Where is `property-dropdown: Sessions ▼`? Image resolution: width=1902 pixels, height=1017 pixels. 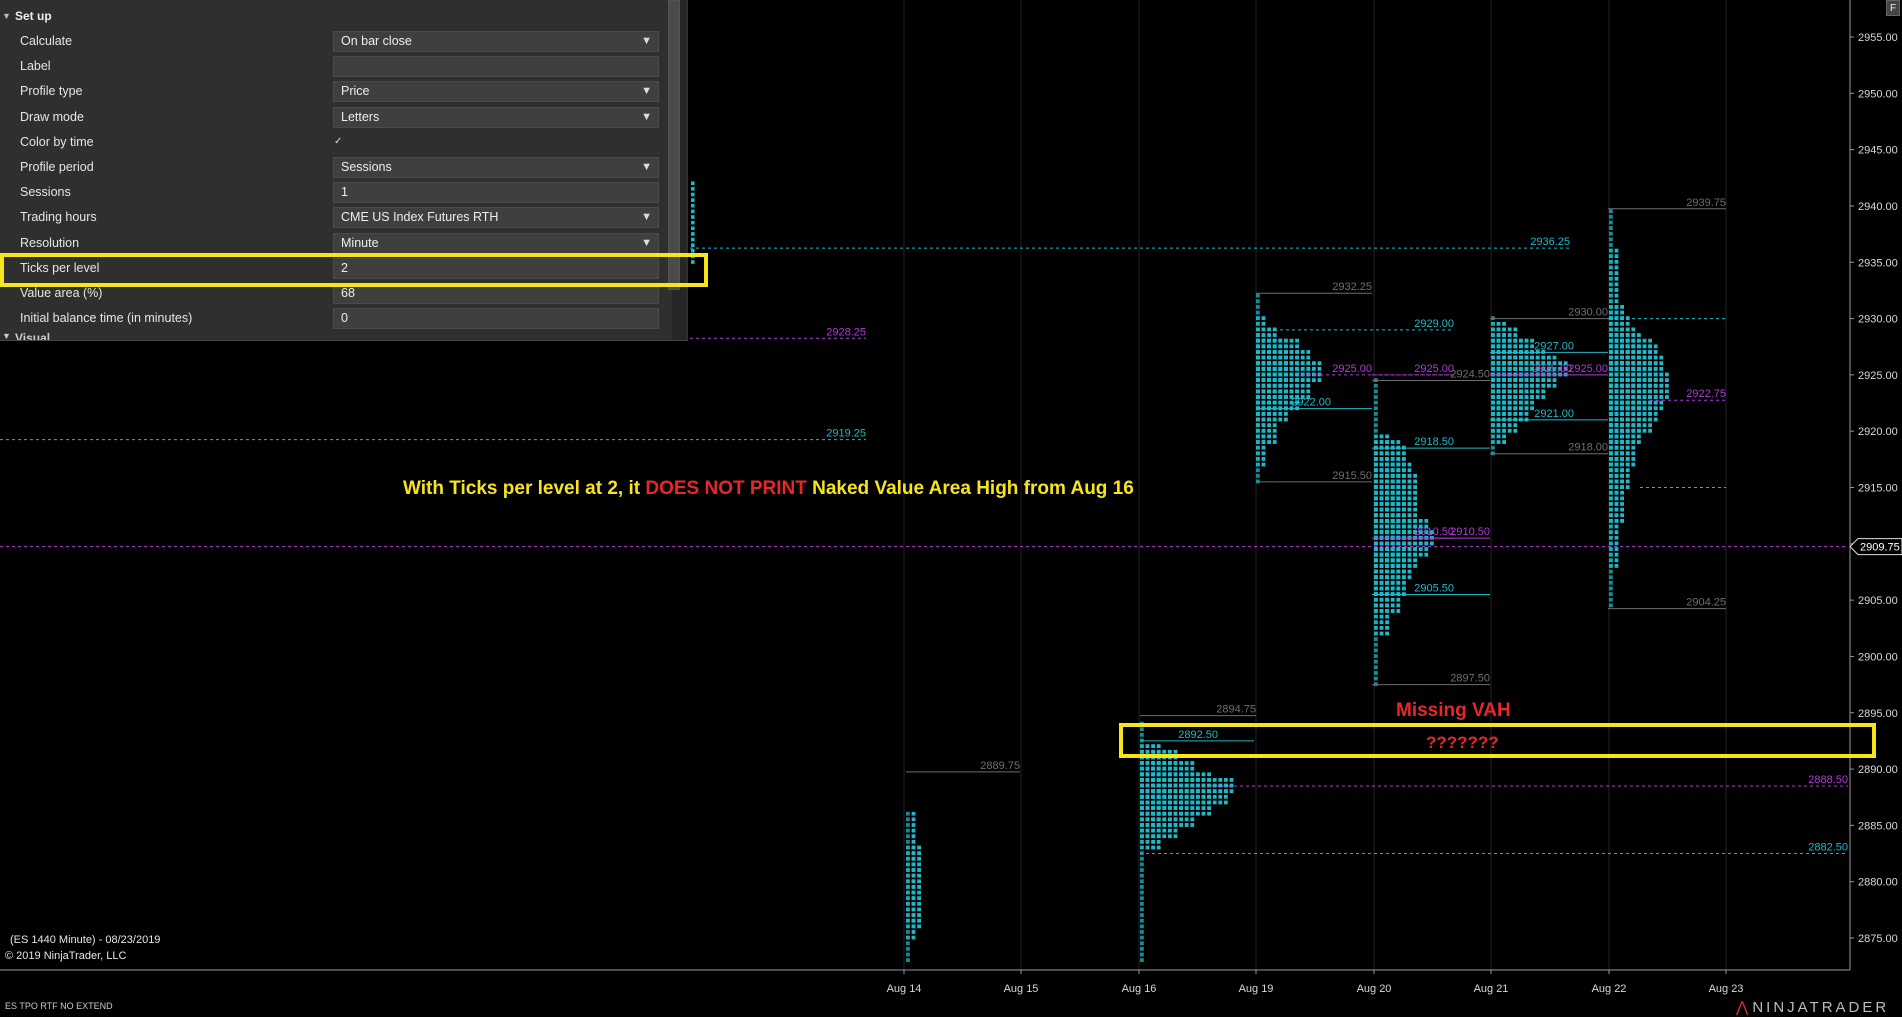 property-dropdown: Sessions ▼ is located at coordinates (496, 167).